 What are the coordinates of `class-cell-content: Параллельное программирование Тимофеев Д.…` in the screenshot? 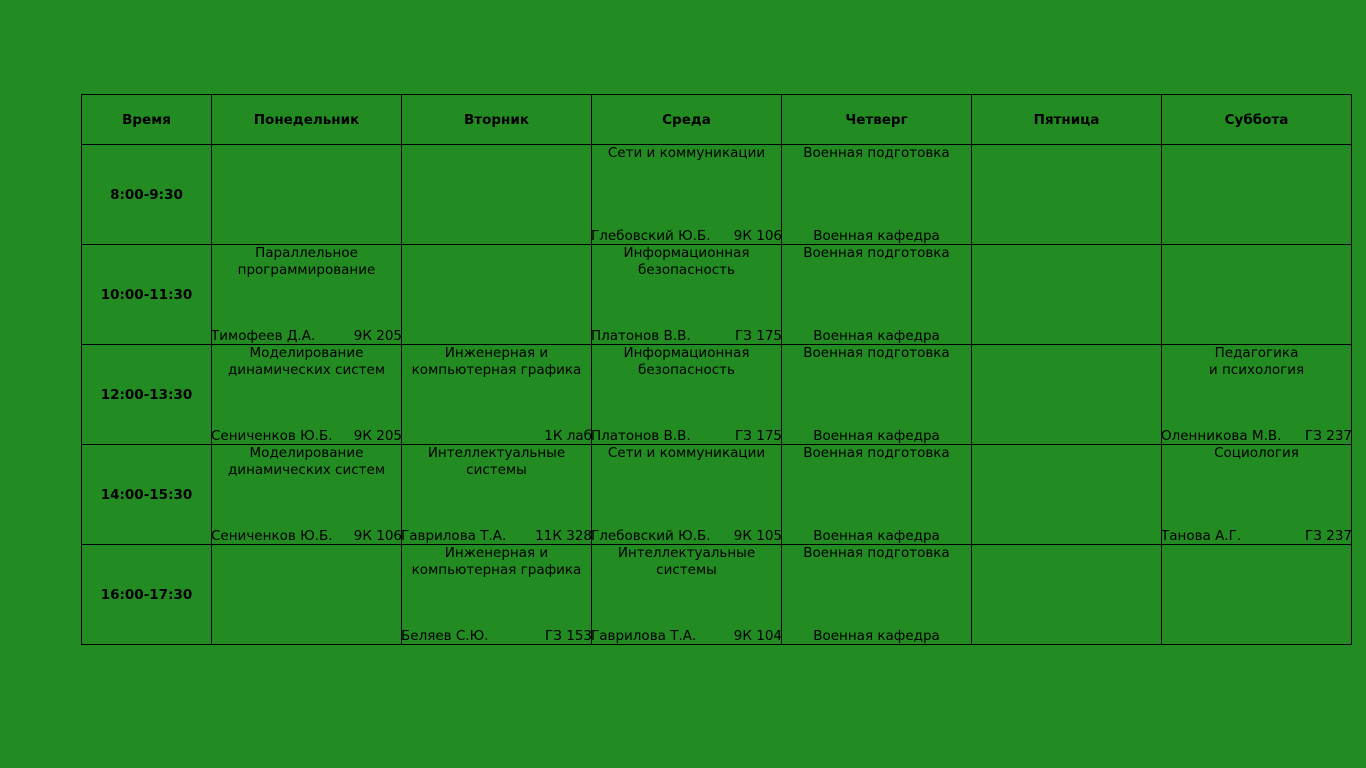 It's located at (306, 294).